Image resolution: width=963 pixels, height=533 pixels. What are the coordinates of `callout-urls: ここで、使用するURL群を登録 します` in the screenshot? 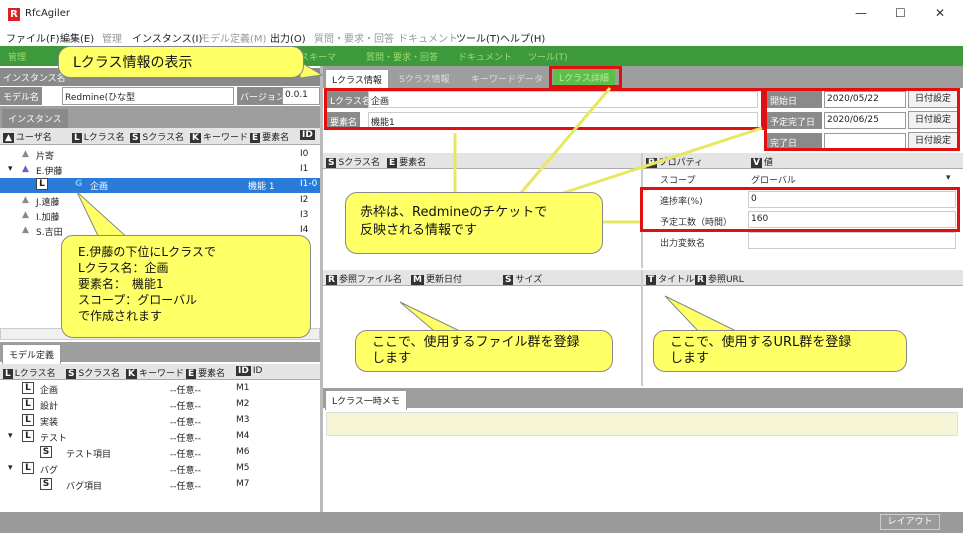 It's located at (780, 351).